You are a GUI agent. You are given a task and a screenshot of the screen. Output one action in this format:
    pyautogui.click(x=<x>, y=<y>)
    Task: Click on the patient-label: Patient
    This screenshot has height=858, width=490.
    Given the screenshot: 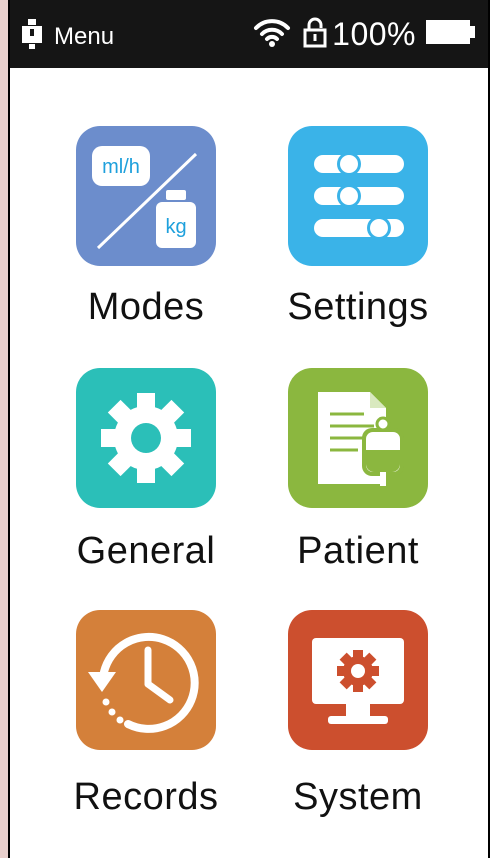 What is the action you would take?
    pyautogui.click(x=358, y=551)
    